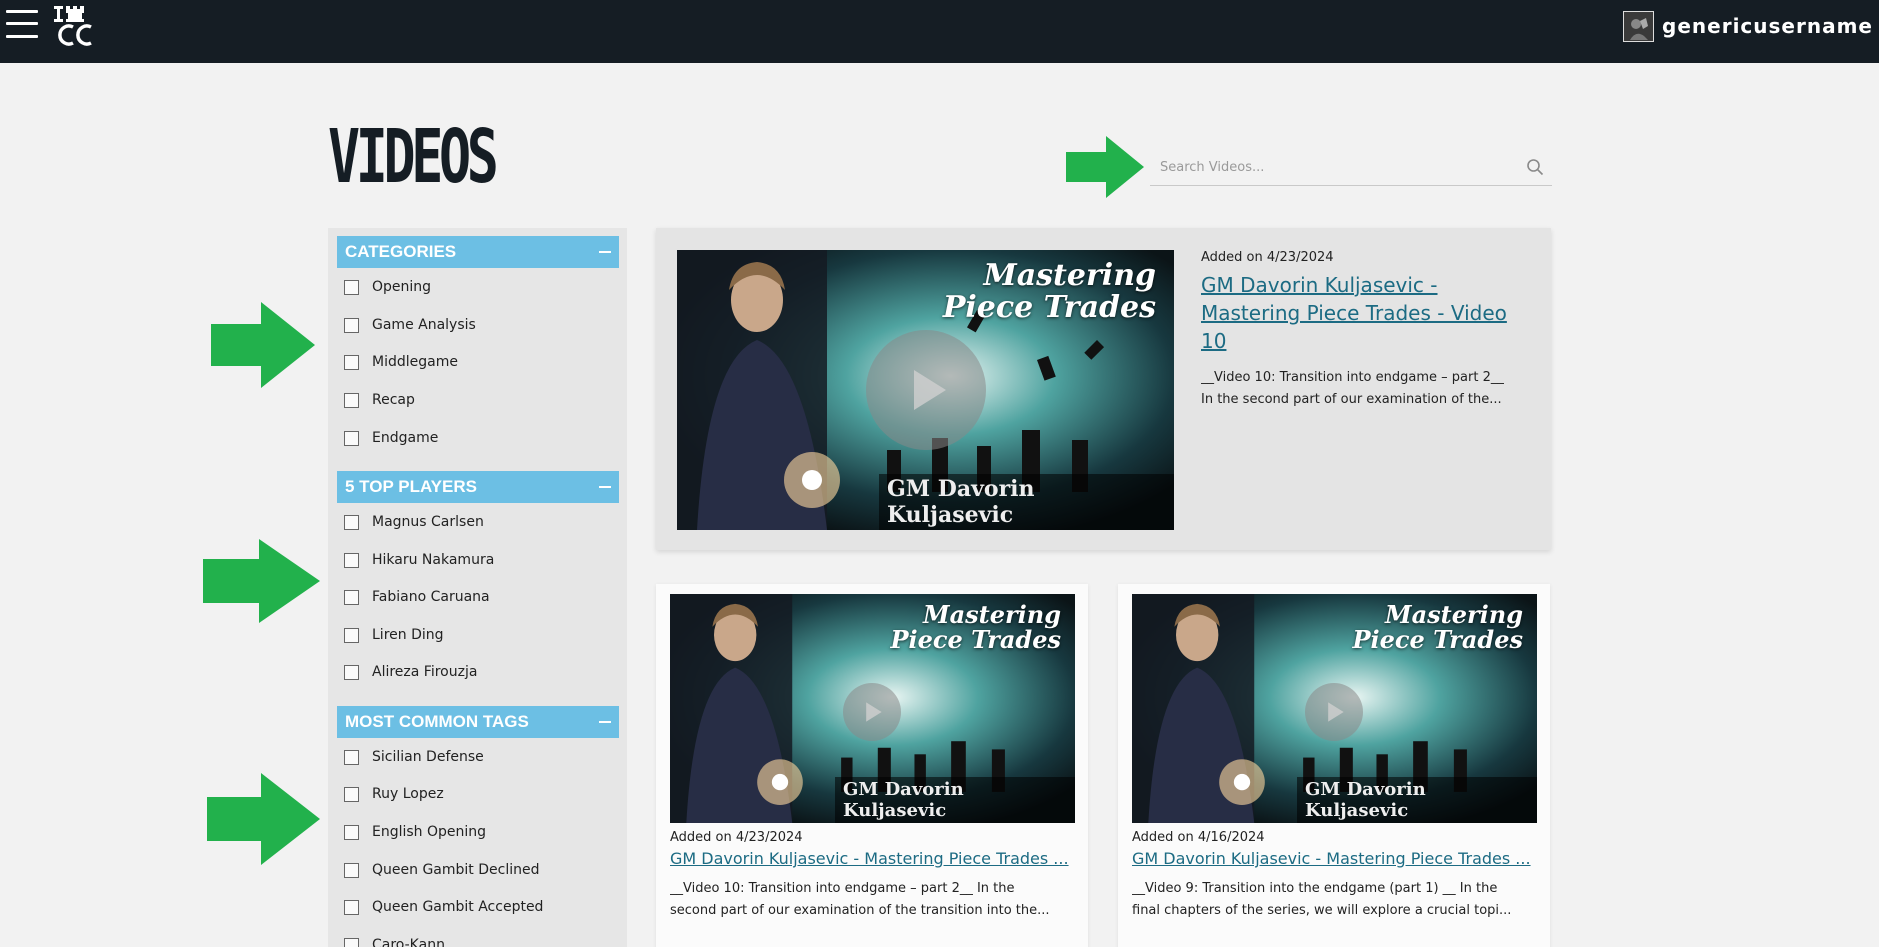  Describe the element at coordinates (393, 400) in the screenshot. I see `filter-label: Recap` at that location.